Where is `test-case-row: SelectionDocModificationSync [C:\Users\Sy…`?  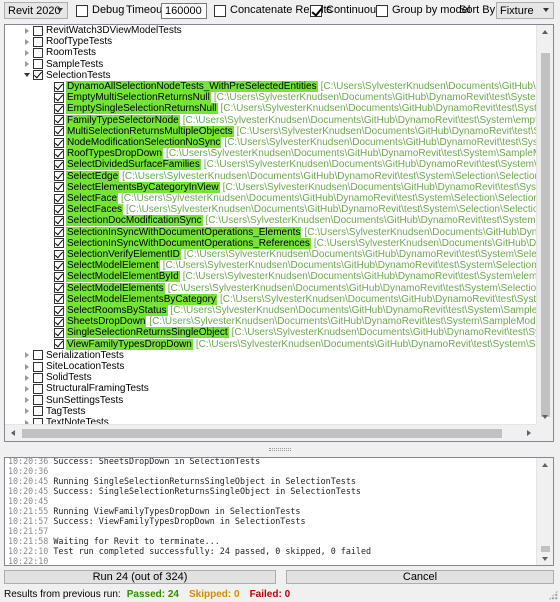
test-case-row: SelectionDocModificationSync [C:\Users\Sy… is located at coordinates (292, 221).